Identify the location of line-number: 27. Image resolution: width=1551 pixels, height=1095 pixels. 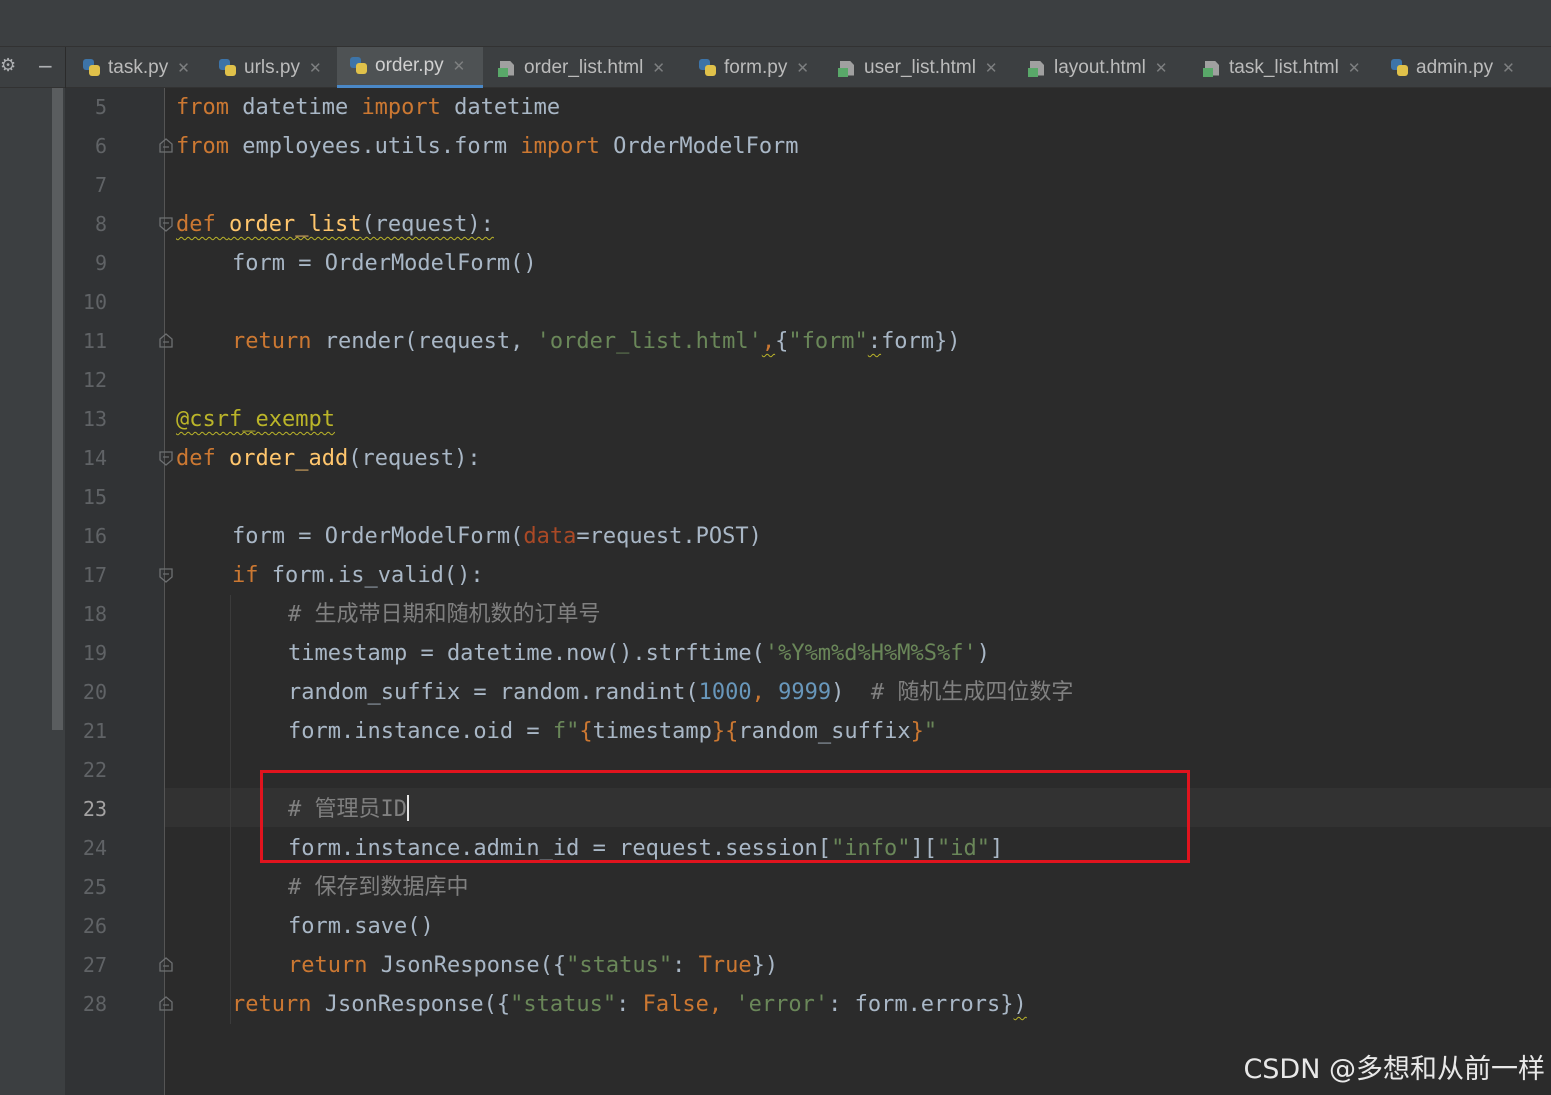
(94, 965).